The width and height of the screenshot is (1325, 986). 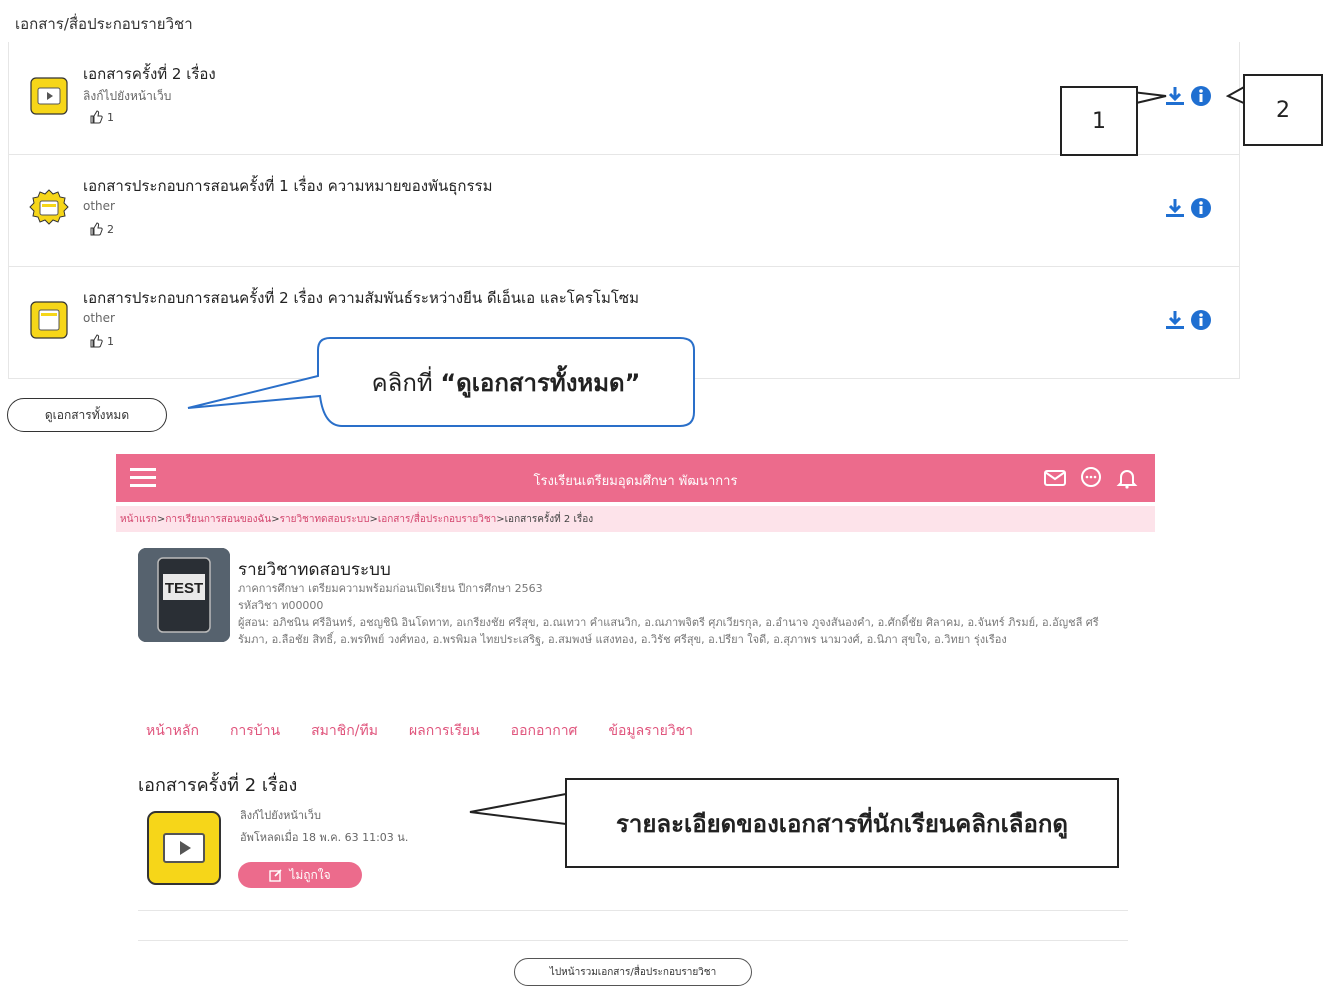 What do you see at coordinates (280, 815) in the screenshot?
I see `document-source: ลิงก์ไปยังหน้าเว็บ` at bounding box center [280, 815].